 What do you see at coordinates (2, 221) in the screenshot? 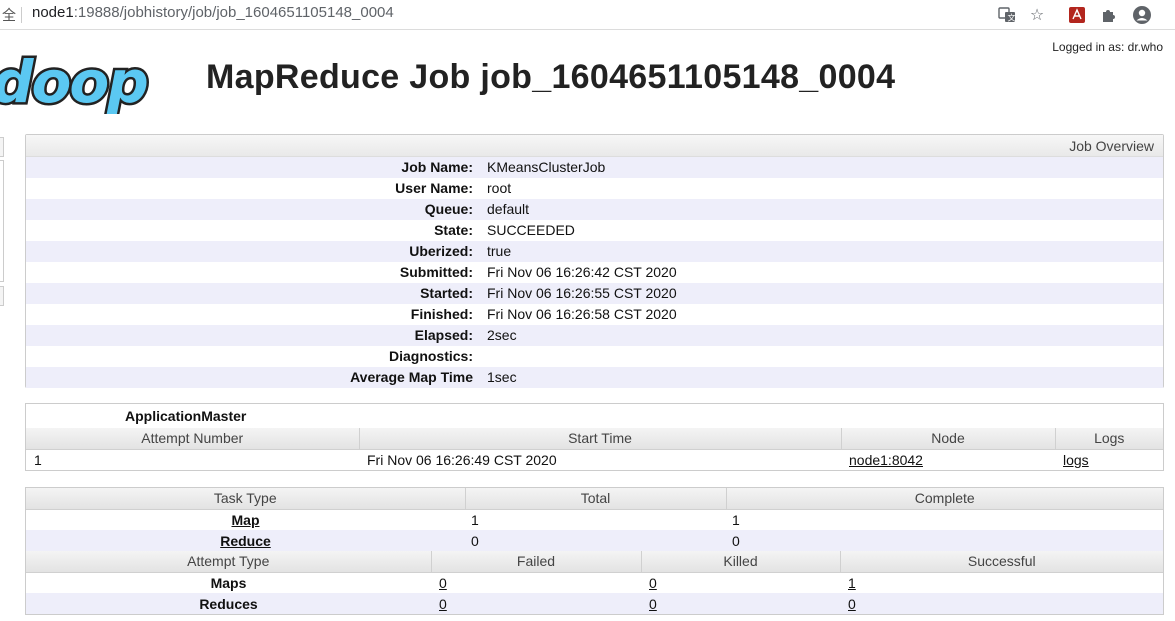
I see `nav-collapsed-panel` at bounding box center [2, 221].